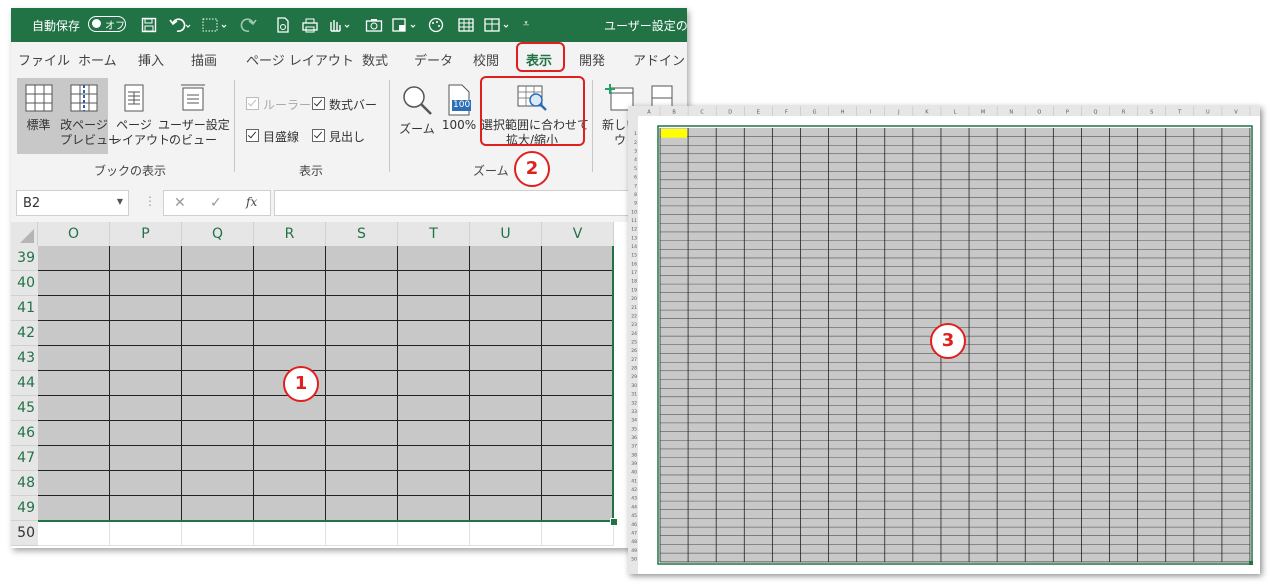  I want to click on cell-t46, so click(434, 433).